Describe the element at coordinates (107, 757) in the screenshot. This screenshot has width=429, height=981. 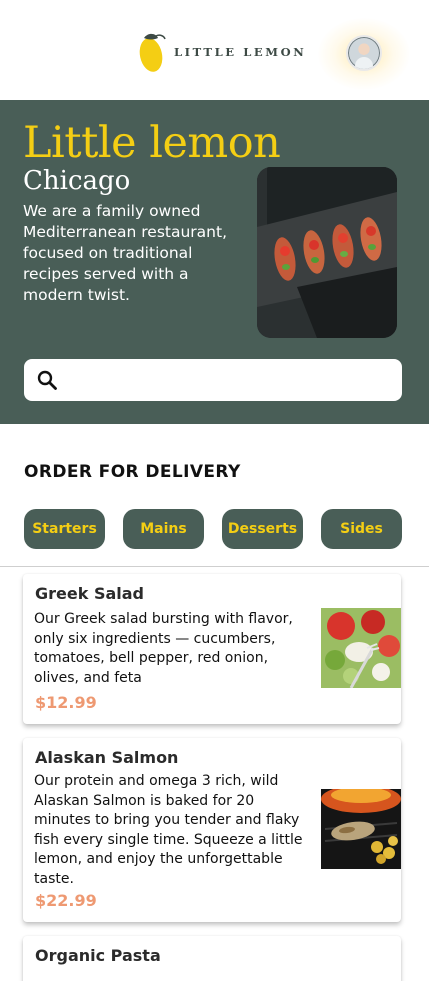
I see `menu-item-name: Alaskan Salmon` at that location.